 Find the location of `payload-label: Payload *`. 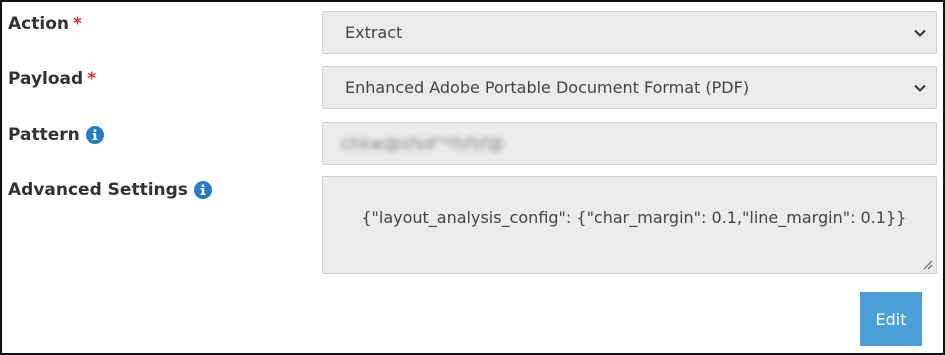

payload-label: Payload * is located at coordinates (52, 79).